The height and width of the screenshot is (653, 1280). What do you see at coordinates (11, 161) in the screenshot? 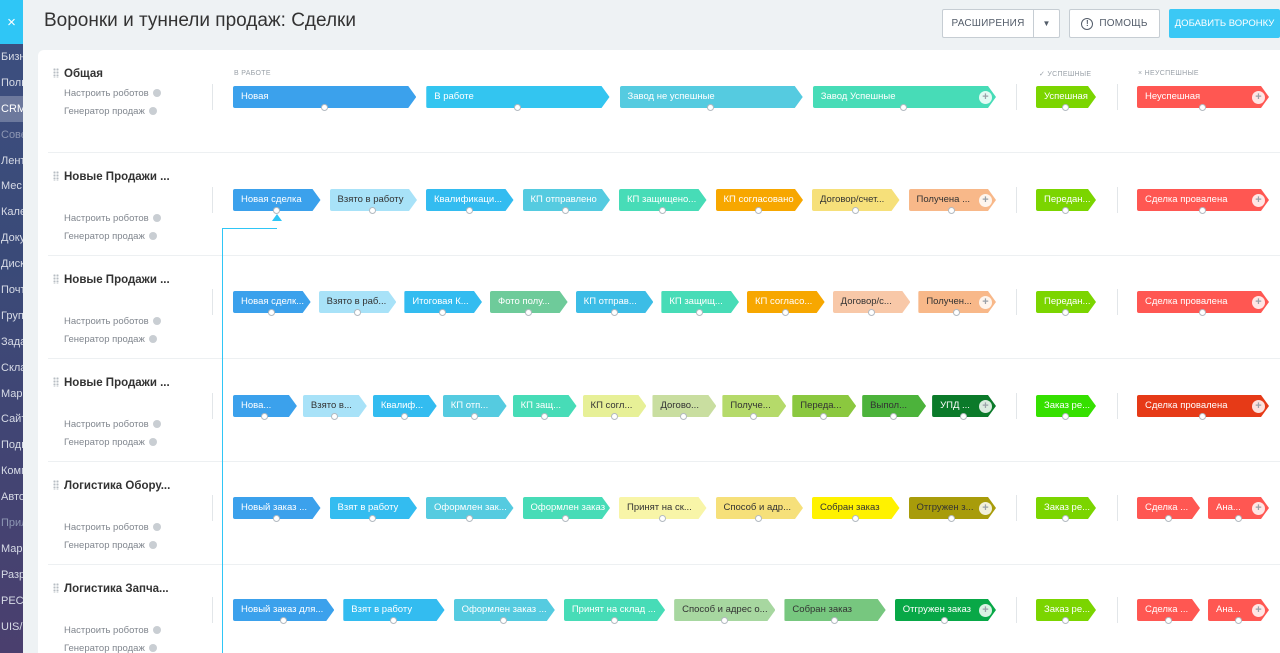
I see `sidebar-item: Лент` at bounding box center [11, 161].